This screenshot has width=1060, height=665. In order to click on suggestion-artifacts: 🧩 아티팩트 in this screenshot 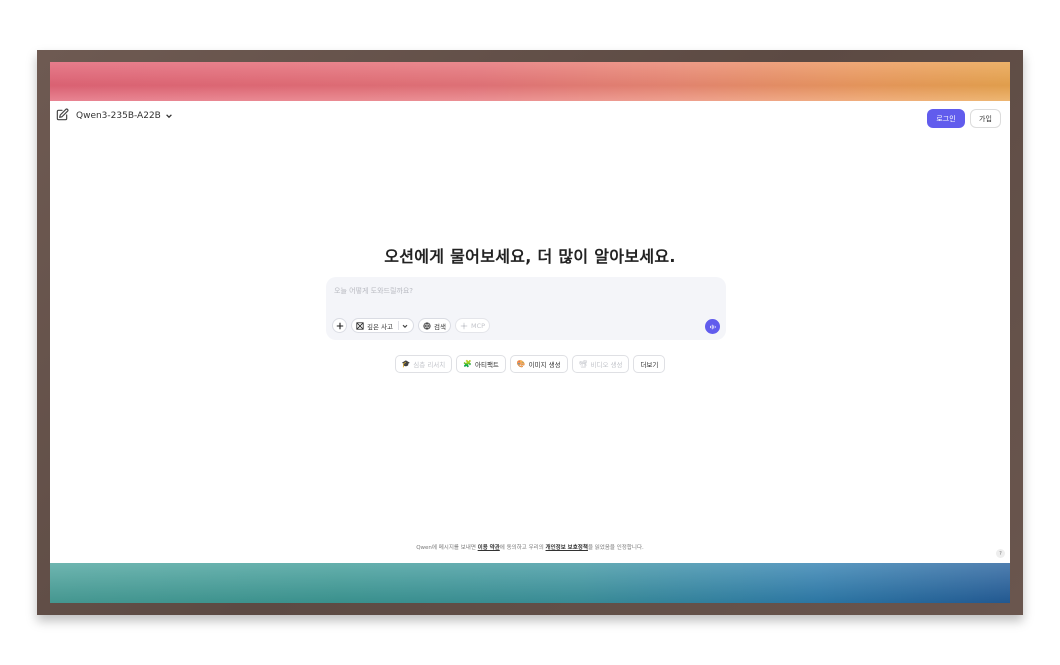, I will do `click(481, 364)`.